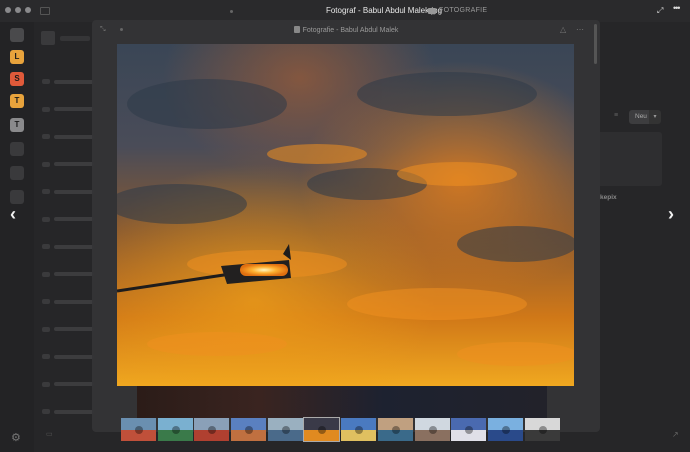  What do you see at coordinates (677, 8) in the screenshot?
I see `more-icon: •••` at bounding box center [677, 8].